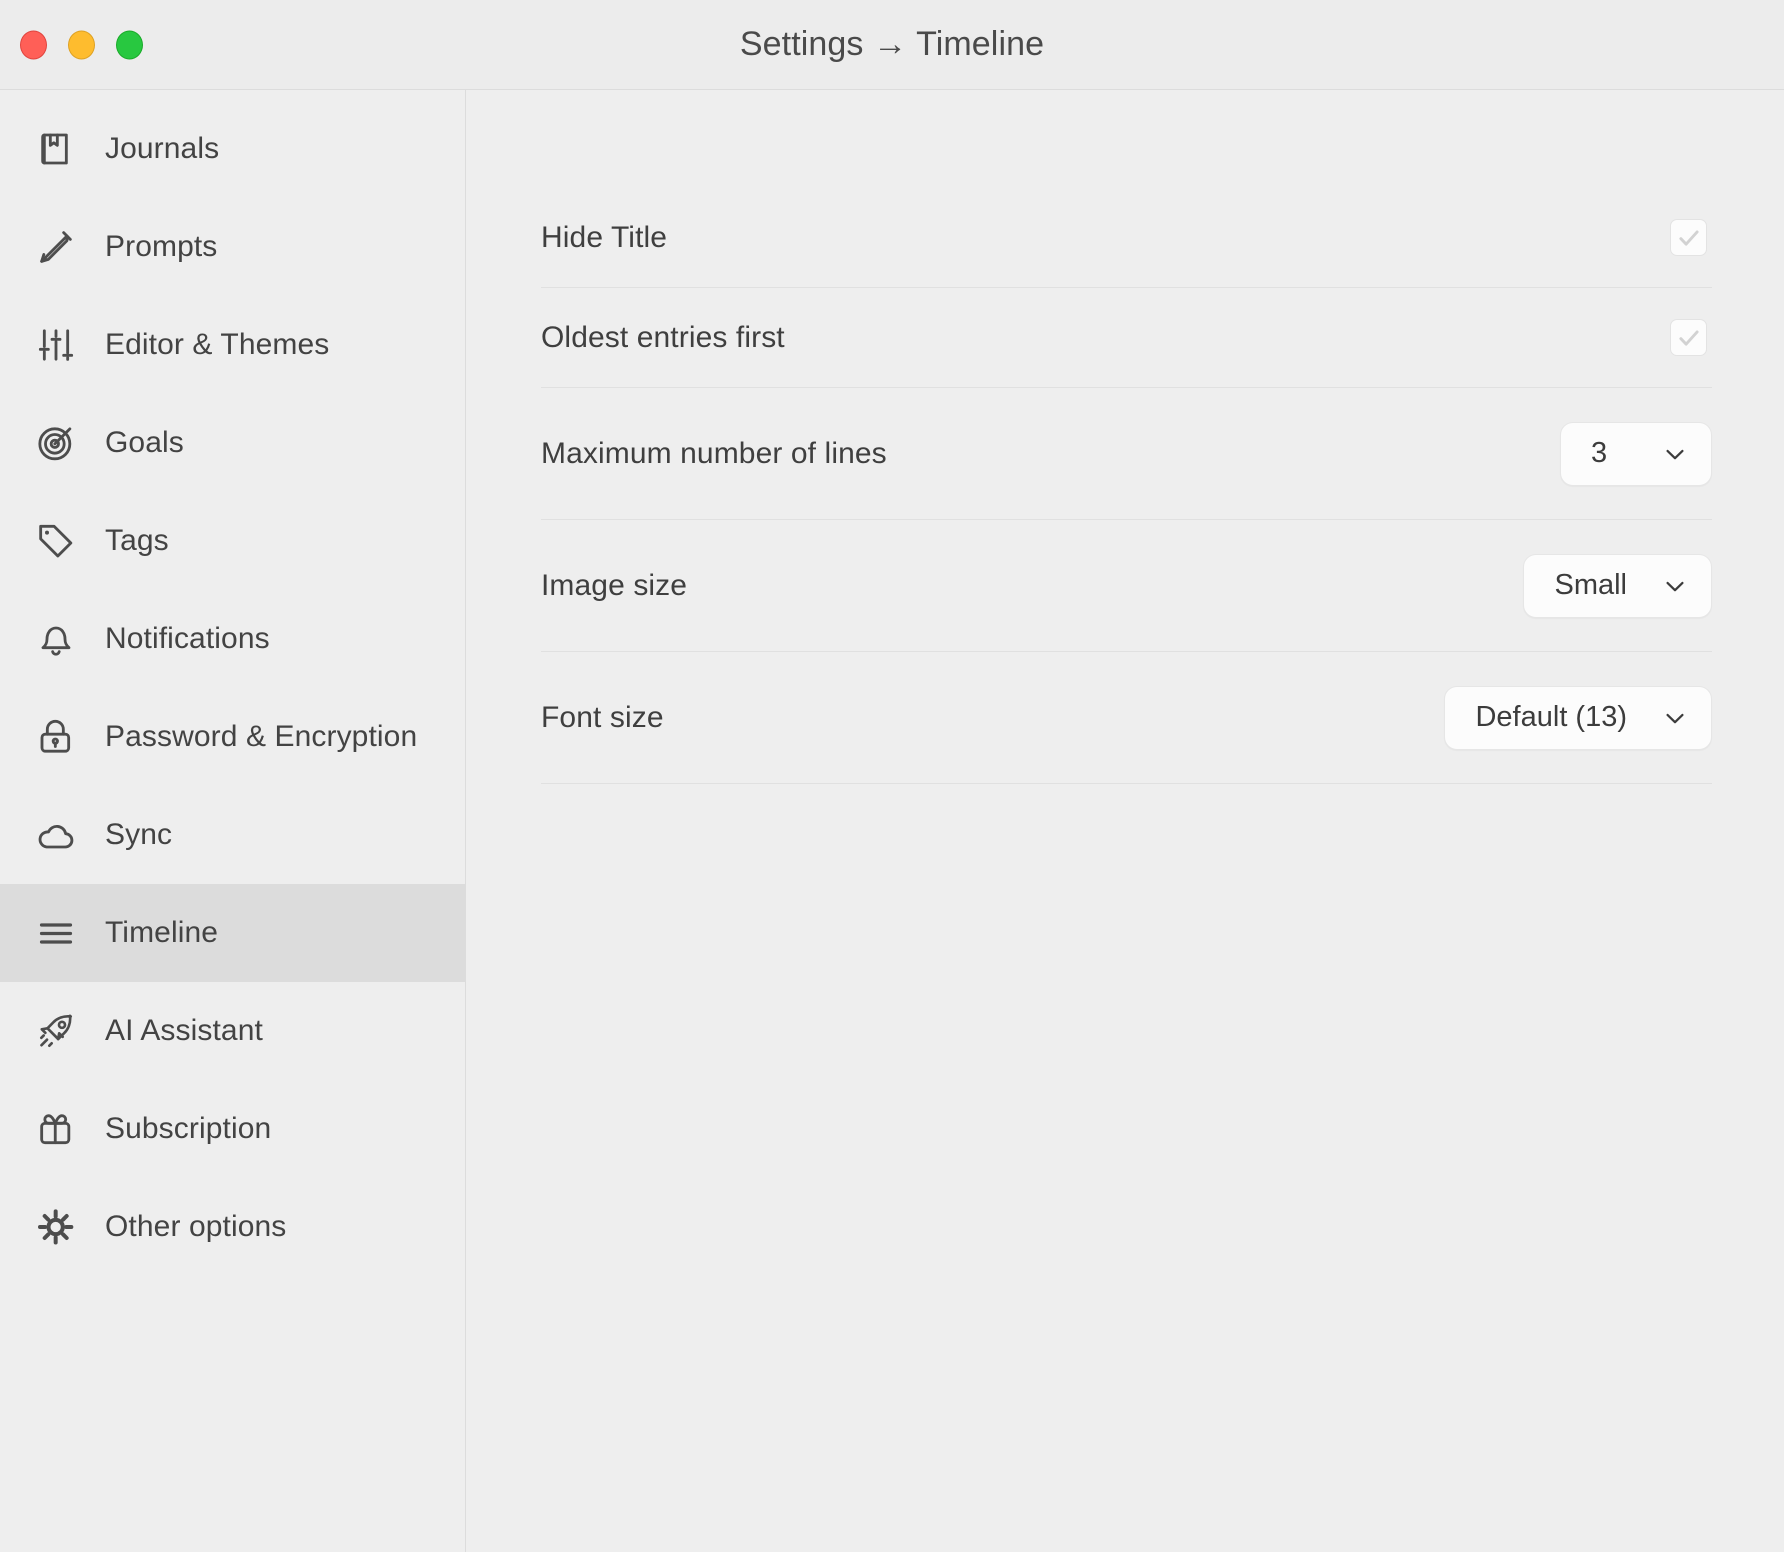 This screenshot has height=1552, width=1784. Describe the element at coordinates (232, 247) in the screenshot. I see `sidebar-item-prompts: Prompts` at that location.